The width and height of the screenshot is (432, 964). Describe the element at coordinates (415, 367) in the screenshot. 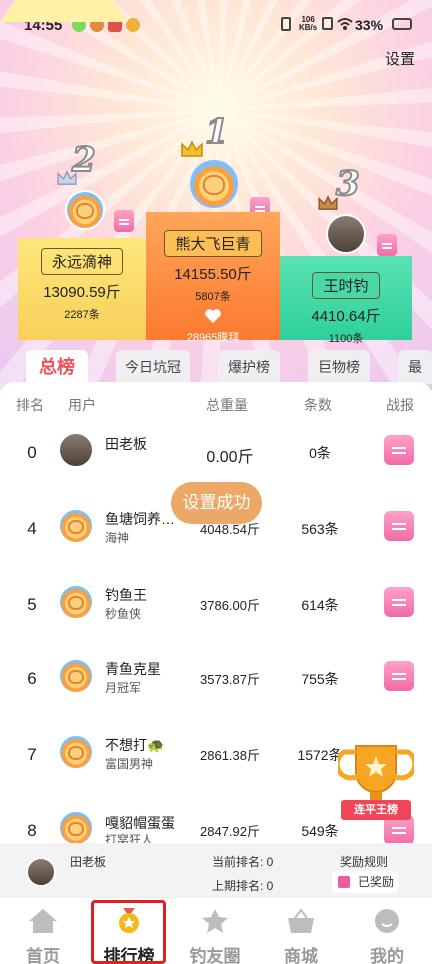

I see `tab-more: 最` at that location.